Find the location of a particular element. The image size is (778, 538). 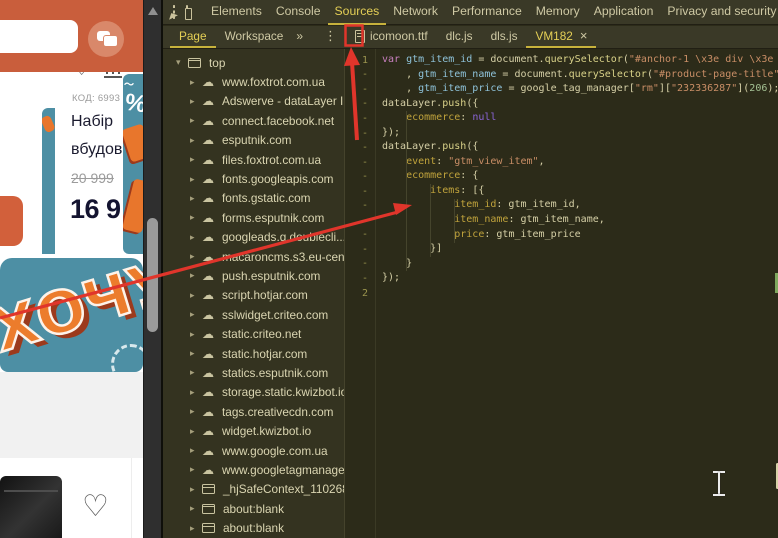

devtools-tab-performance: Performance is located at coordinates (487, 12).